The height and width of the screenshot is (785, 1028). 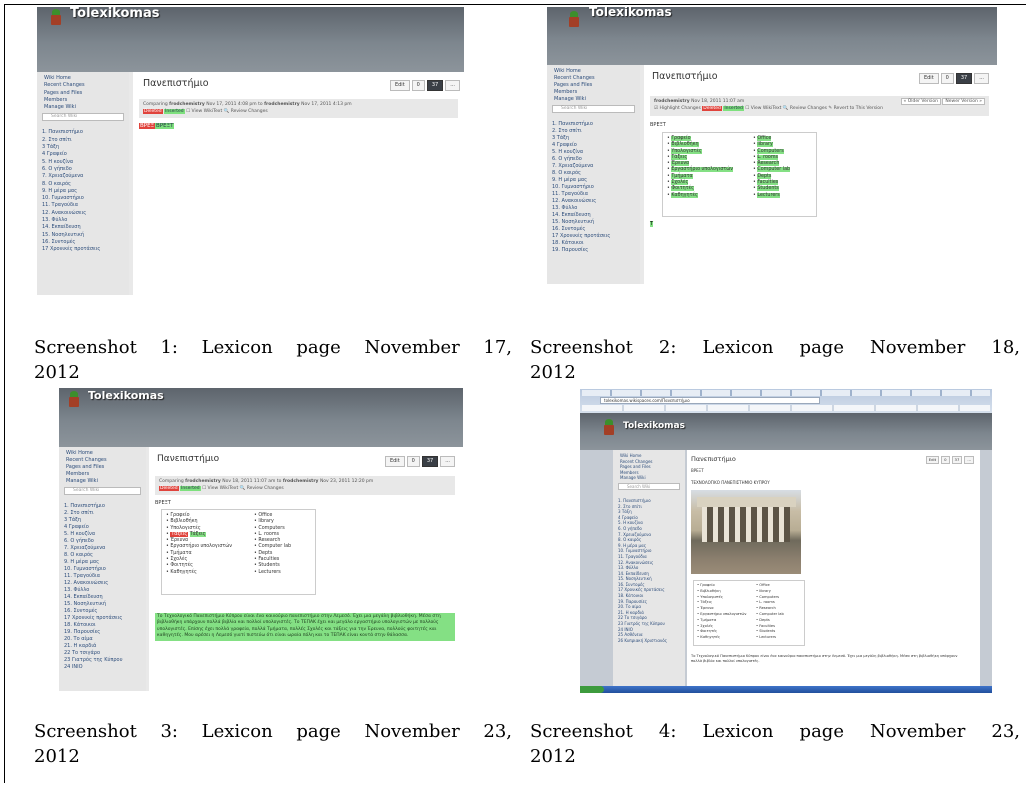 What do you see at coordinates (920, 101) in the screenshot?
I see `older-version-button: « Older Version` at bounding box center [920, 101].